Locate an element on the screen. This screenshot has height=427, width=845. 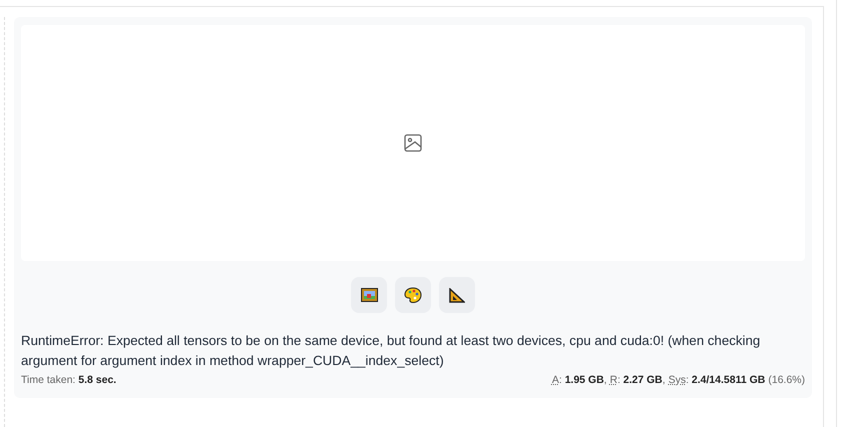
error-message: RuntimeError: Expected all tensors to be on the same device, but found at least two devices, cpu and cuda:0! (when checking argument for argument index in method wrapper_CUDA__index_select) is located at coordinates (391, 351).